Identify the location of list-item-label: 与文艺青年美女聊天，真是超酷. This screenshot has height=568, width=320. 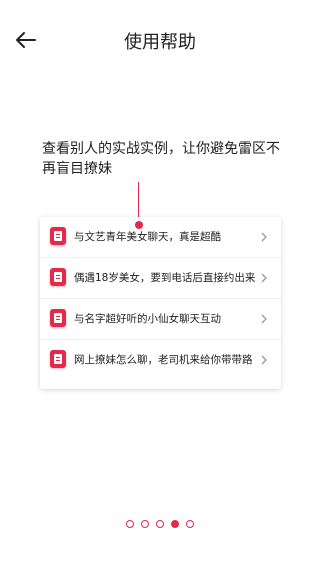
(147, 237).